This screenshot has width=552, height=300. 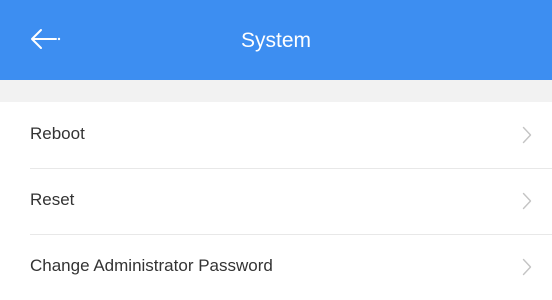 I want to click on menu-item-label: Reset, so click(x=52, y=199).